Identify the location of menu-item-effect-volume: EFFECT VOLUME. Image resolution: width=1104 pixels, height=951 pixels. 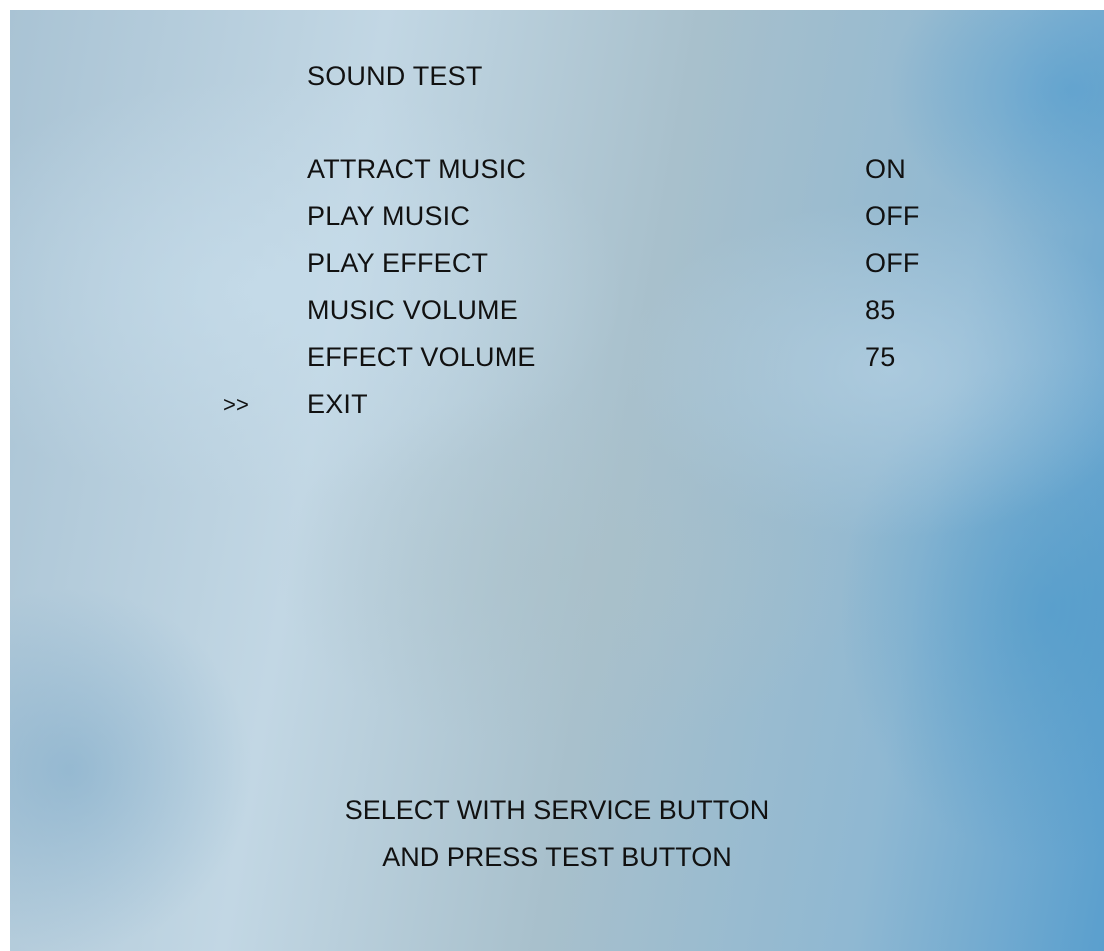
(421, 357).